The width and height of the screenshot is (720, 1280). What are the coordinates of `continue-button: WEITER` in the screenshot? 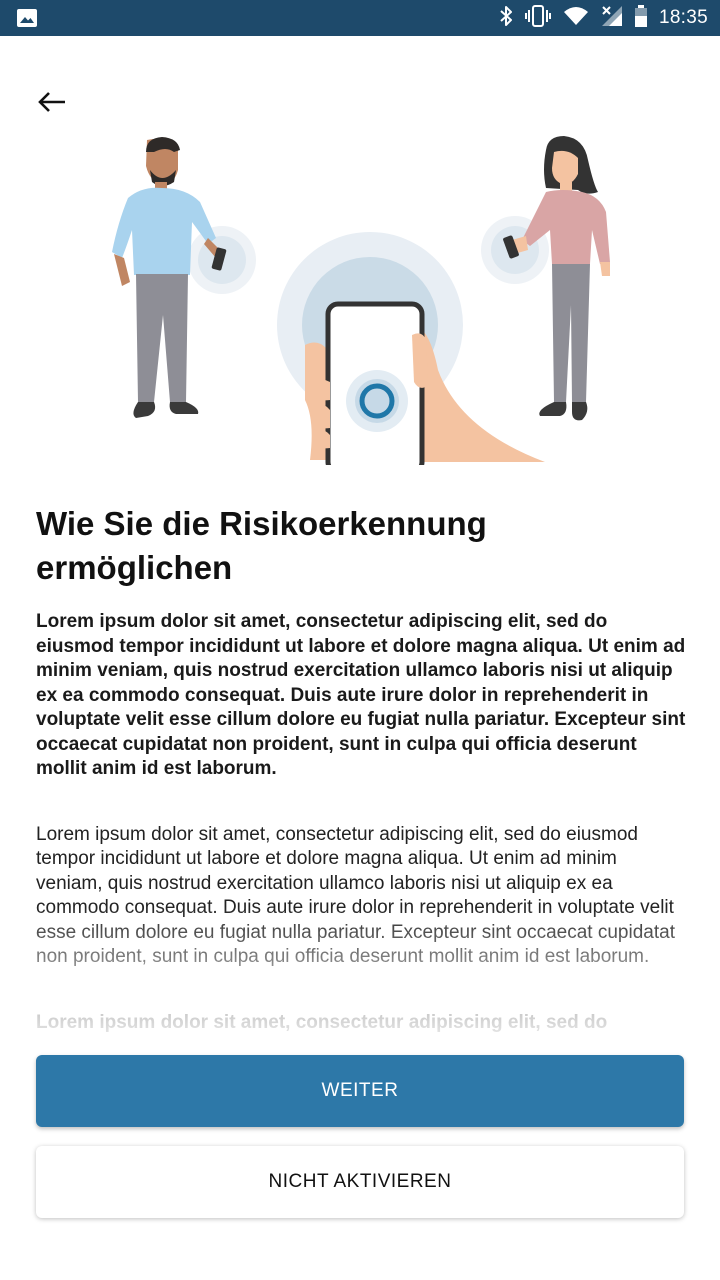 It's located at (360, 1091).